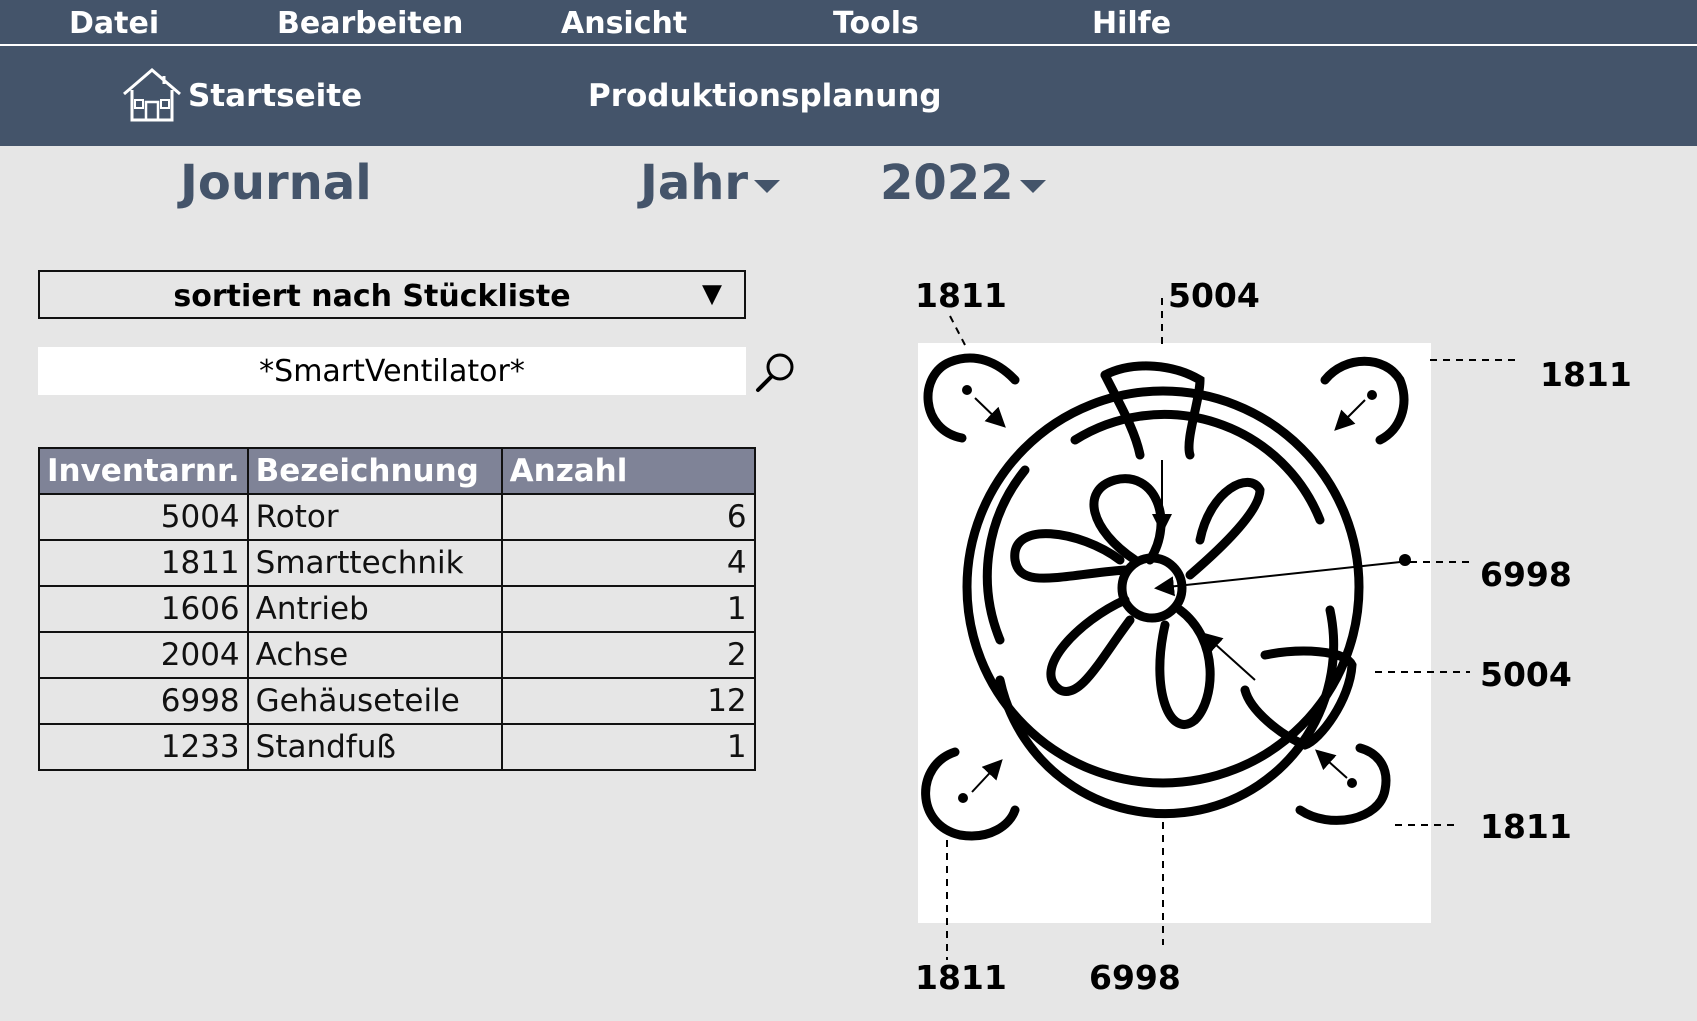 This screenshot has width=1697, height=1021. Describe the element at coordinates (1526, 674) in the screenshot. I see `callout-5004-right: 5004` at that location.